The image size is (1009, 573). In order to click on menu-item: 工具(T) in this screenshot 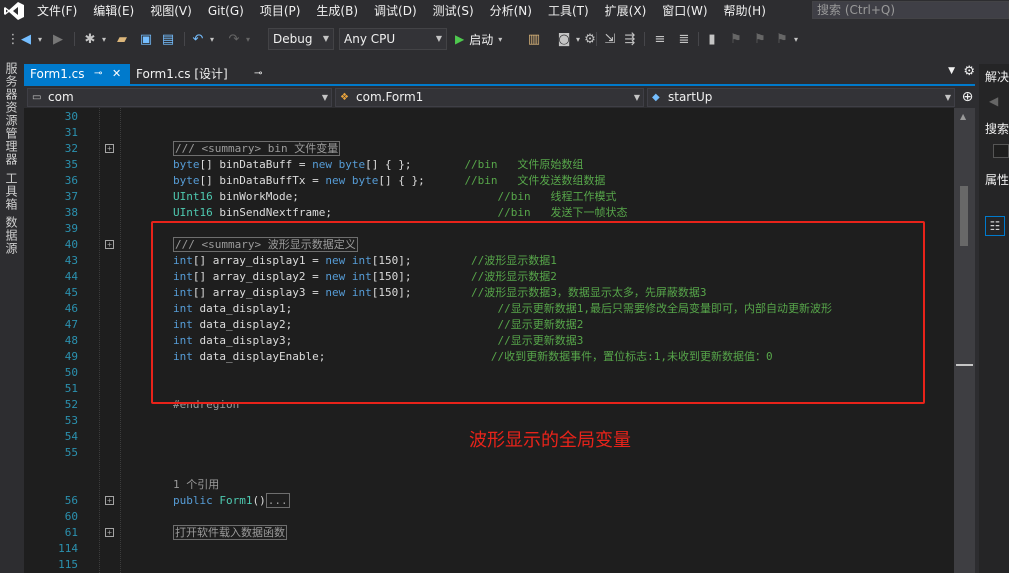, I will do `click(568, 11)`.